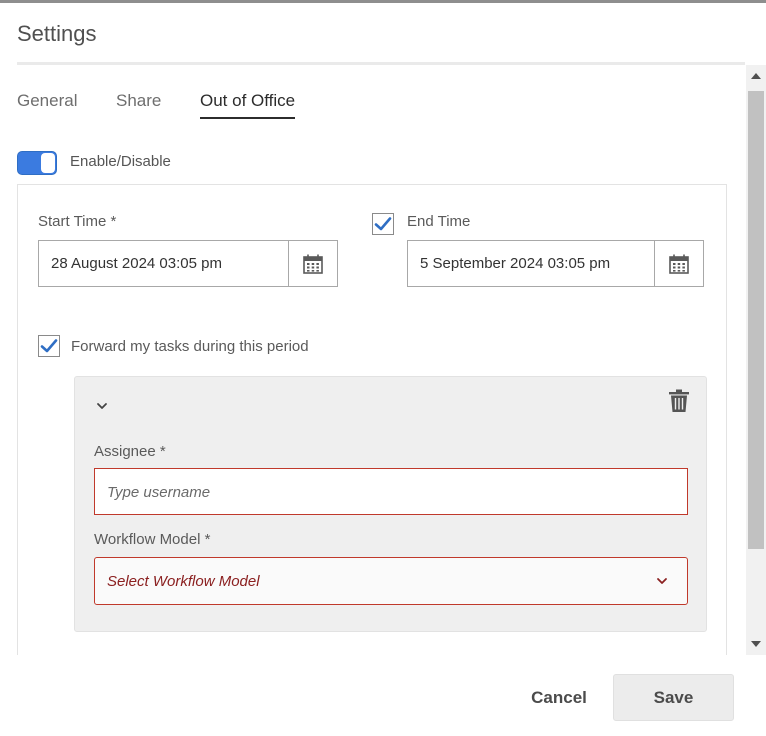 The image size is (766, 736). I want to click on assignee-input: Type username, so click(391, 491).